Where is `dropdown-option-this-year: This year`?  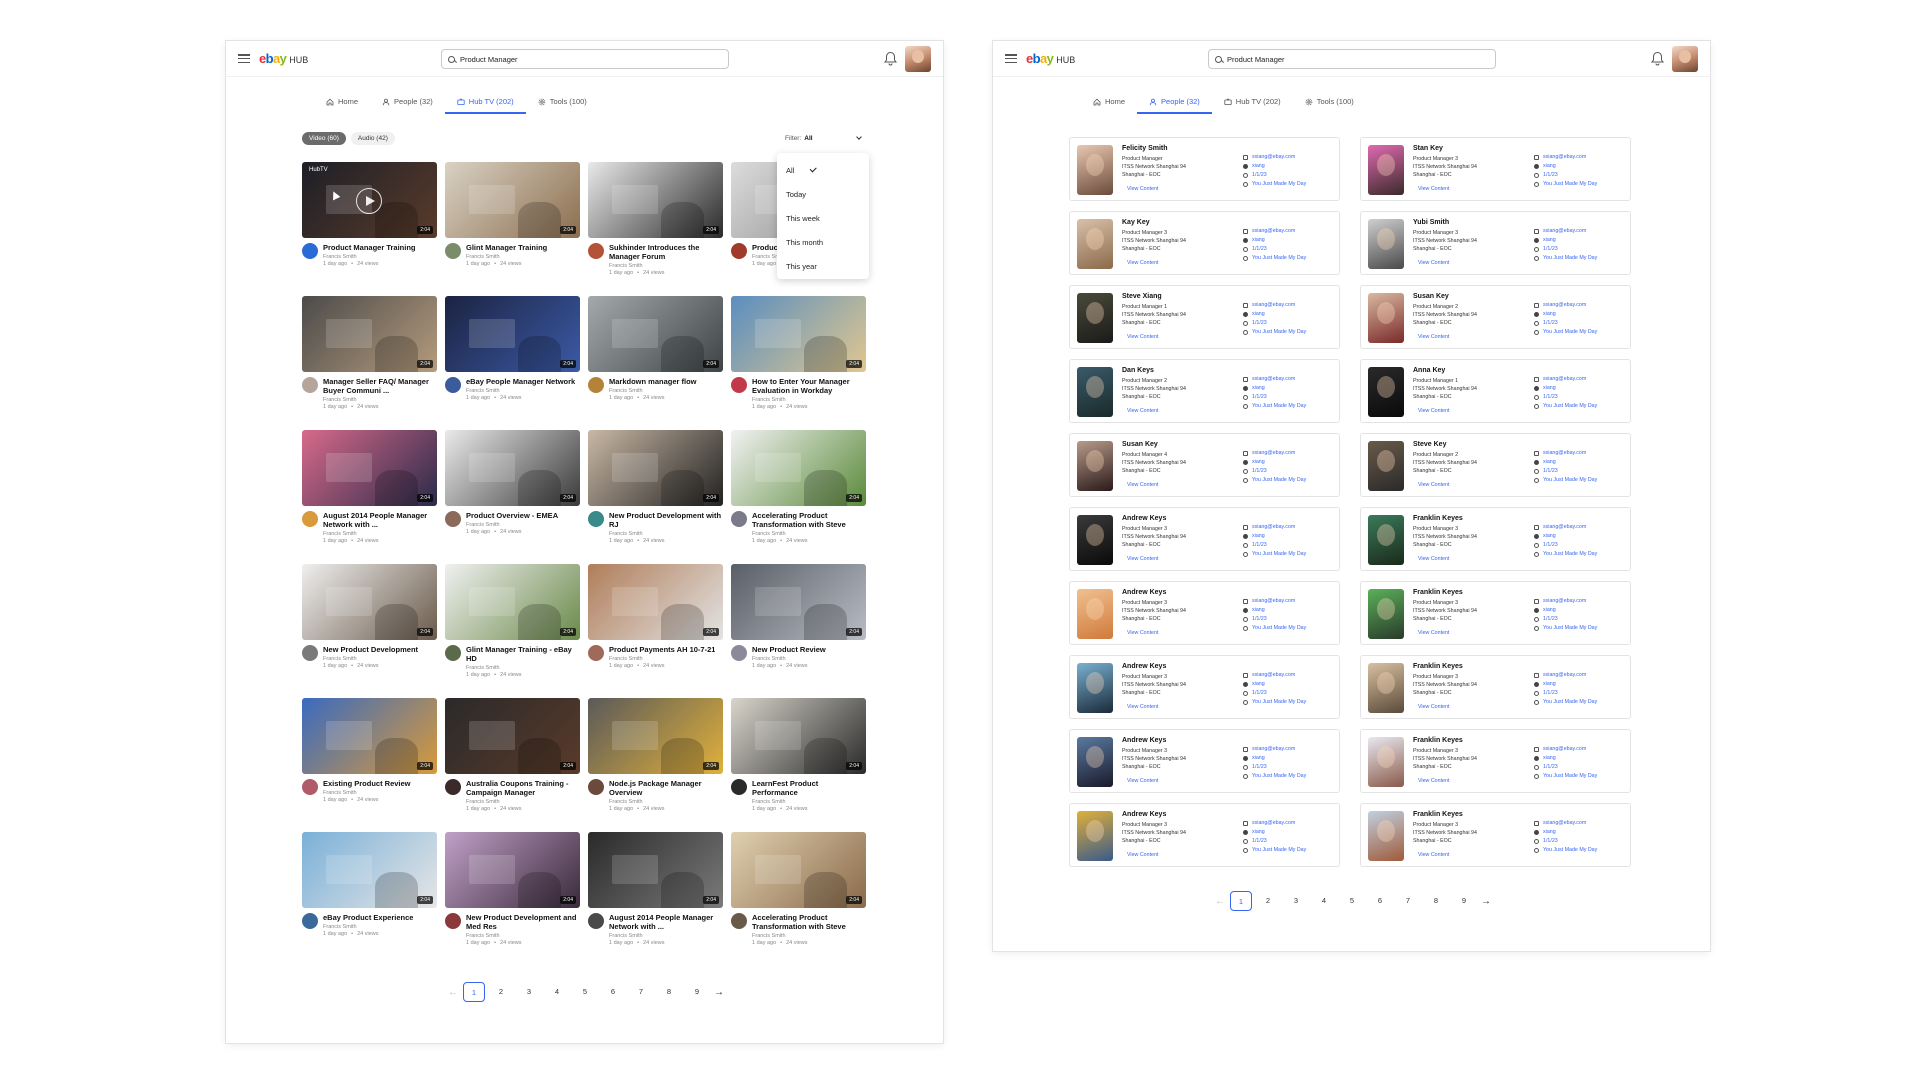 dropdown-option-this-year: This year is located at coordinates (823, 267).